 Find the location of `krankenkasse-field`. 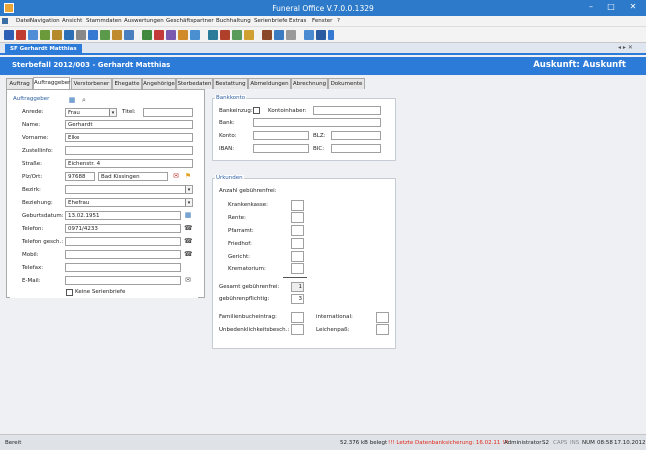

krankenkasse-field is located at coordinates (297, 205).